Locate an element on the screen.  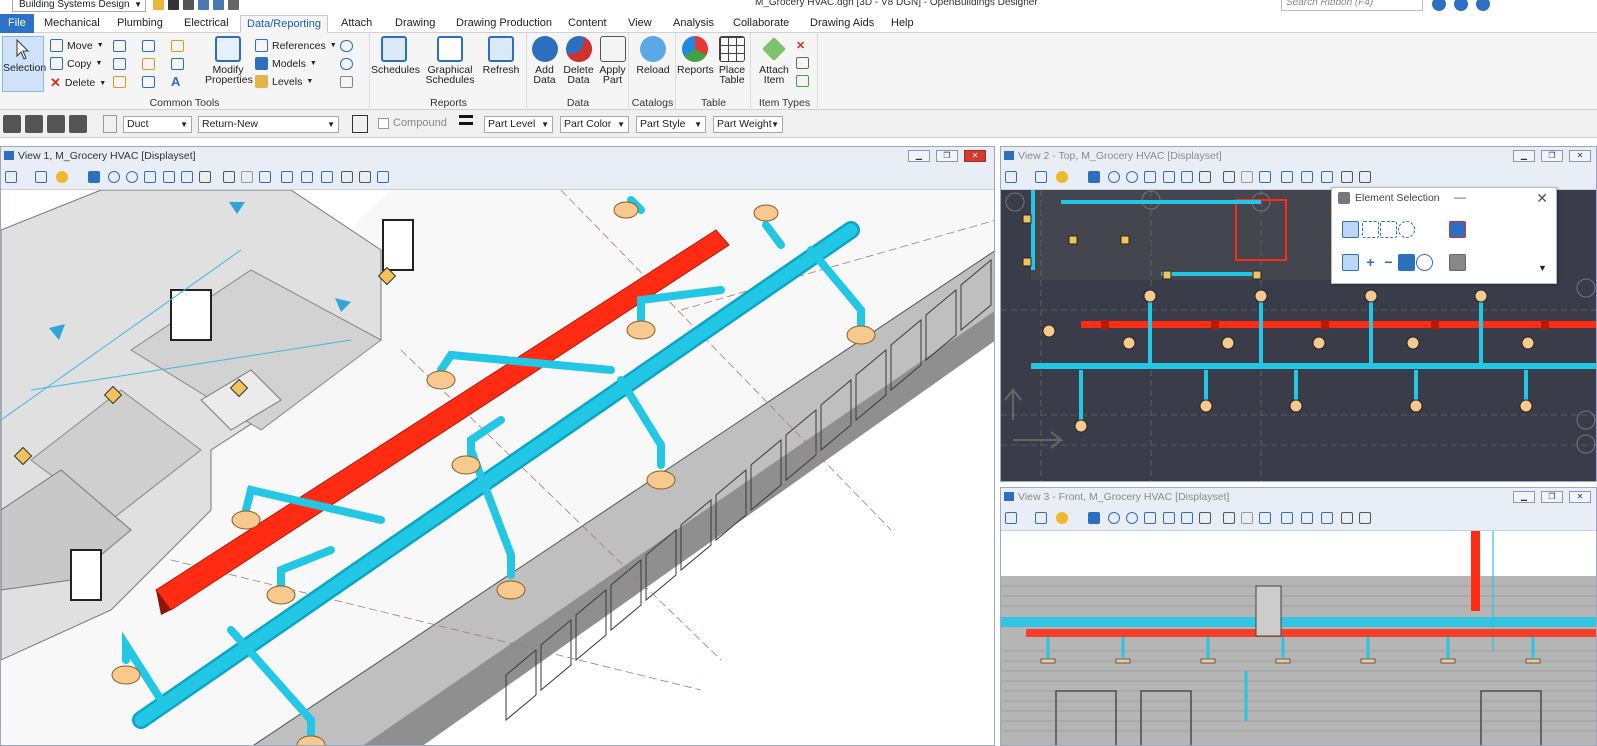
tab-drawing: Drawing is located at coordinates (415, 24).